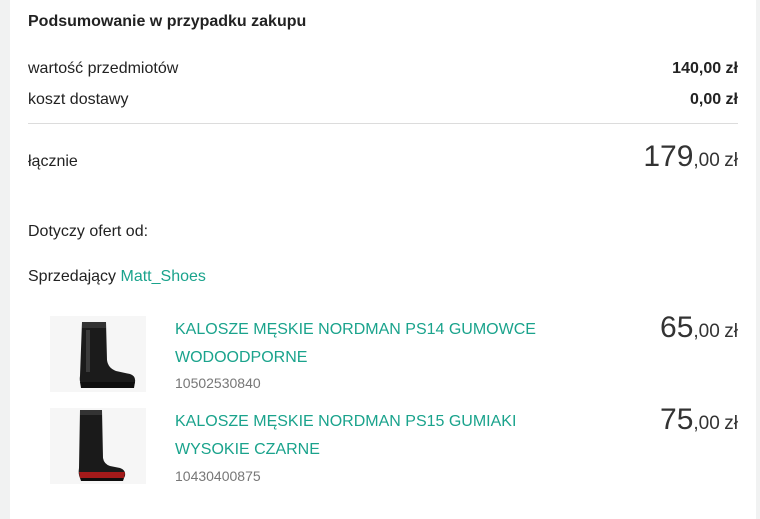 The width and height of the screenshot is (760, 519). Describe the element at coordinates (668, 156) in the screenshot. I see `total-price-integer: 179` at that location.